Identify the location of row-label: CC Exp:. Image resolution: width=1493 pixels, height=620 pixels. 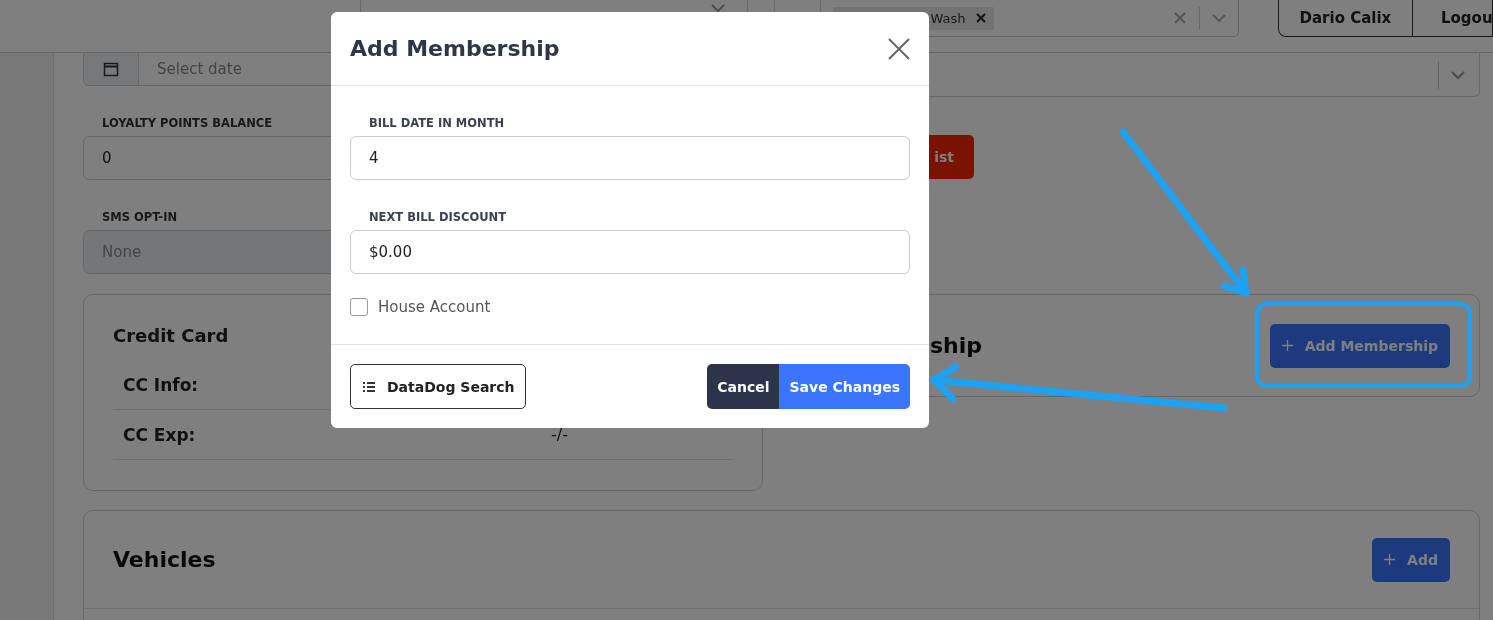
(159, 434).